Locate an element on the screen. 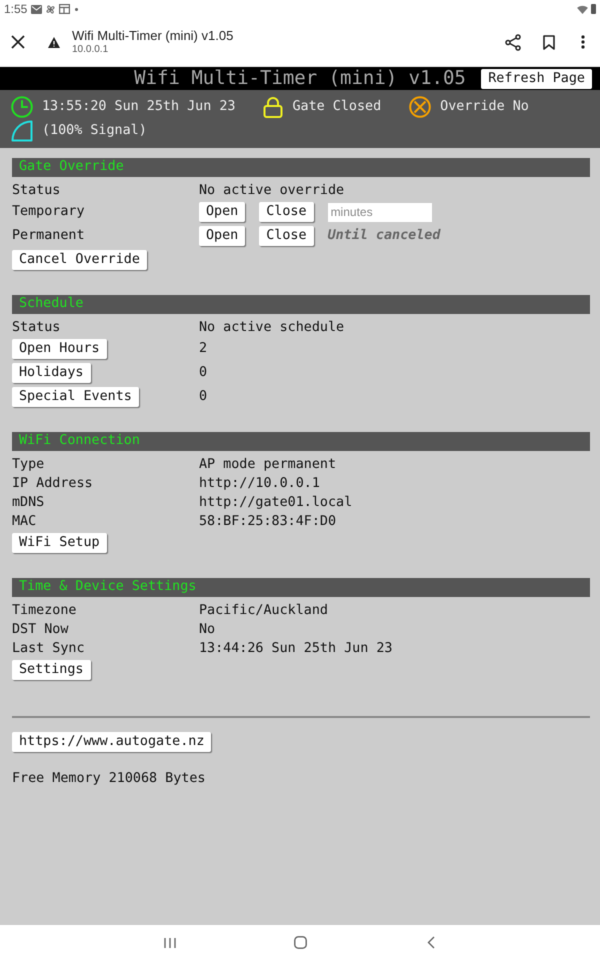 This screenshot has width=600, height=960. page-url: 10.0.0.1 is located at coordinates (91, 50).